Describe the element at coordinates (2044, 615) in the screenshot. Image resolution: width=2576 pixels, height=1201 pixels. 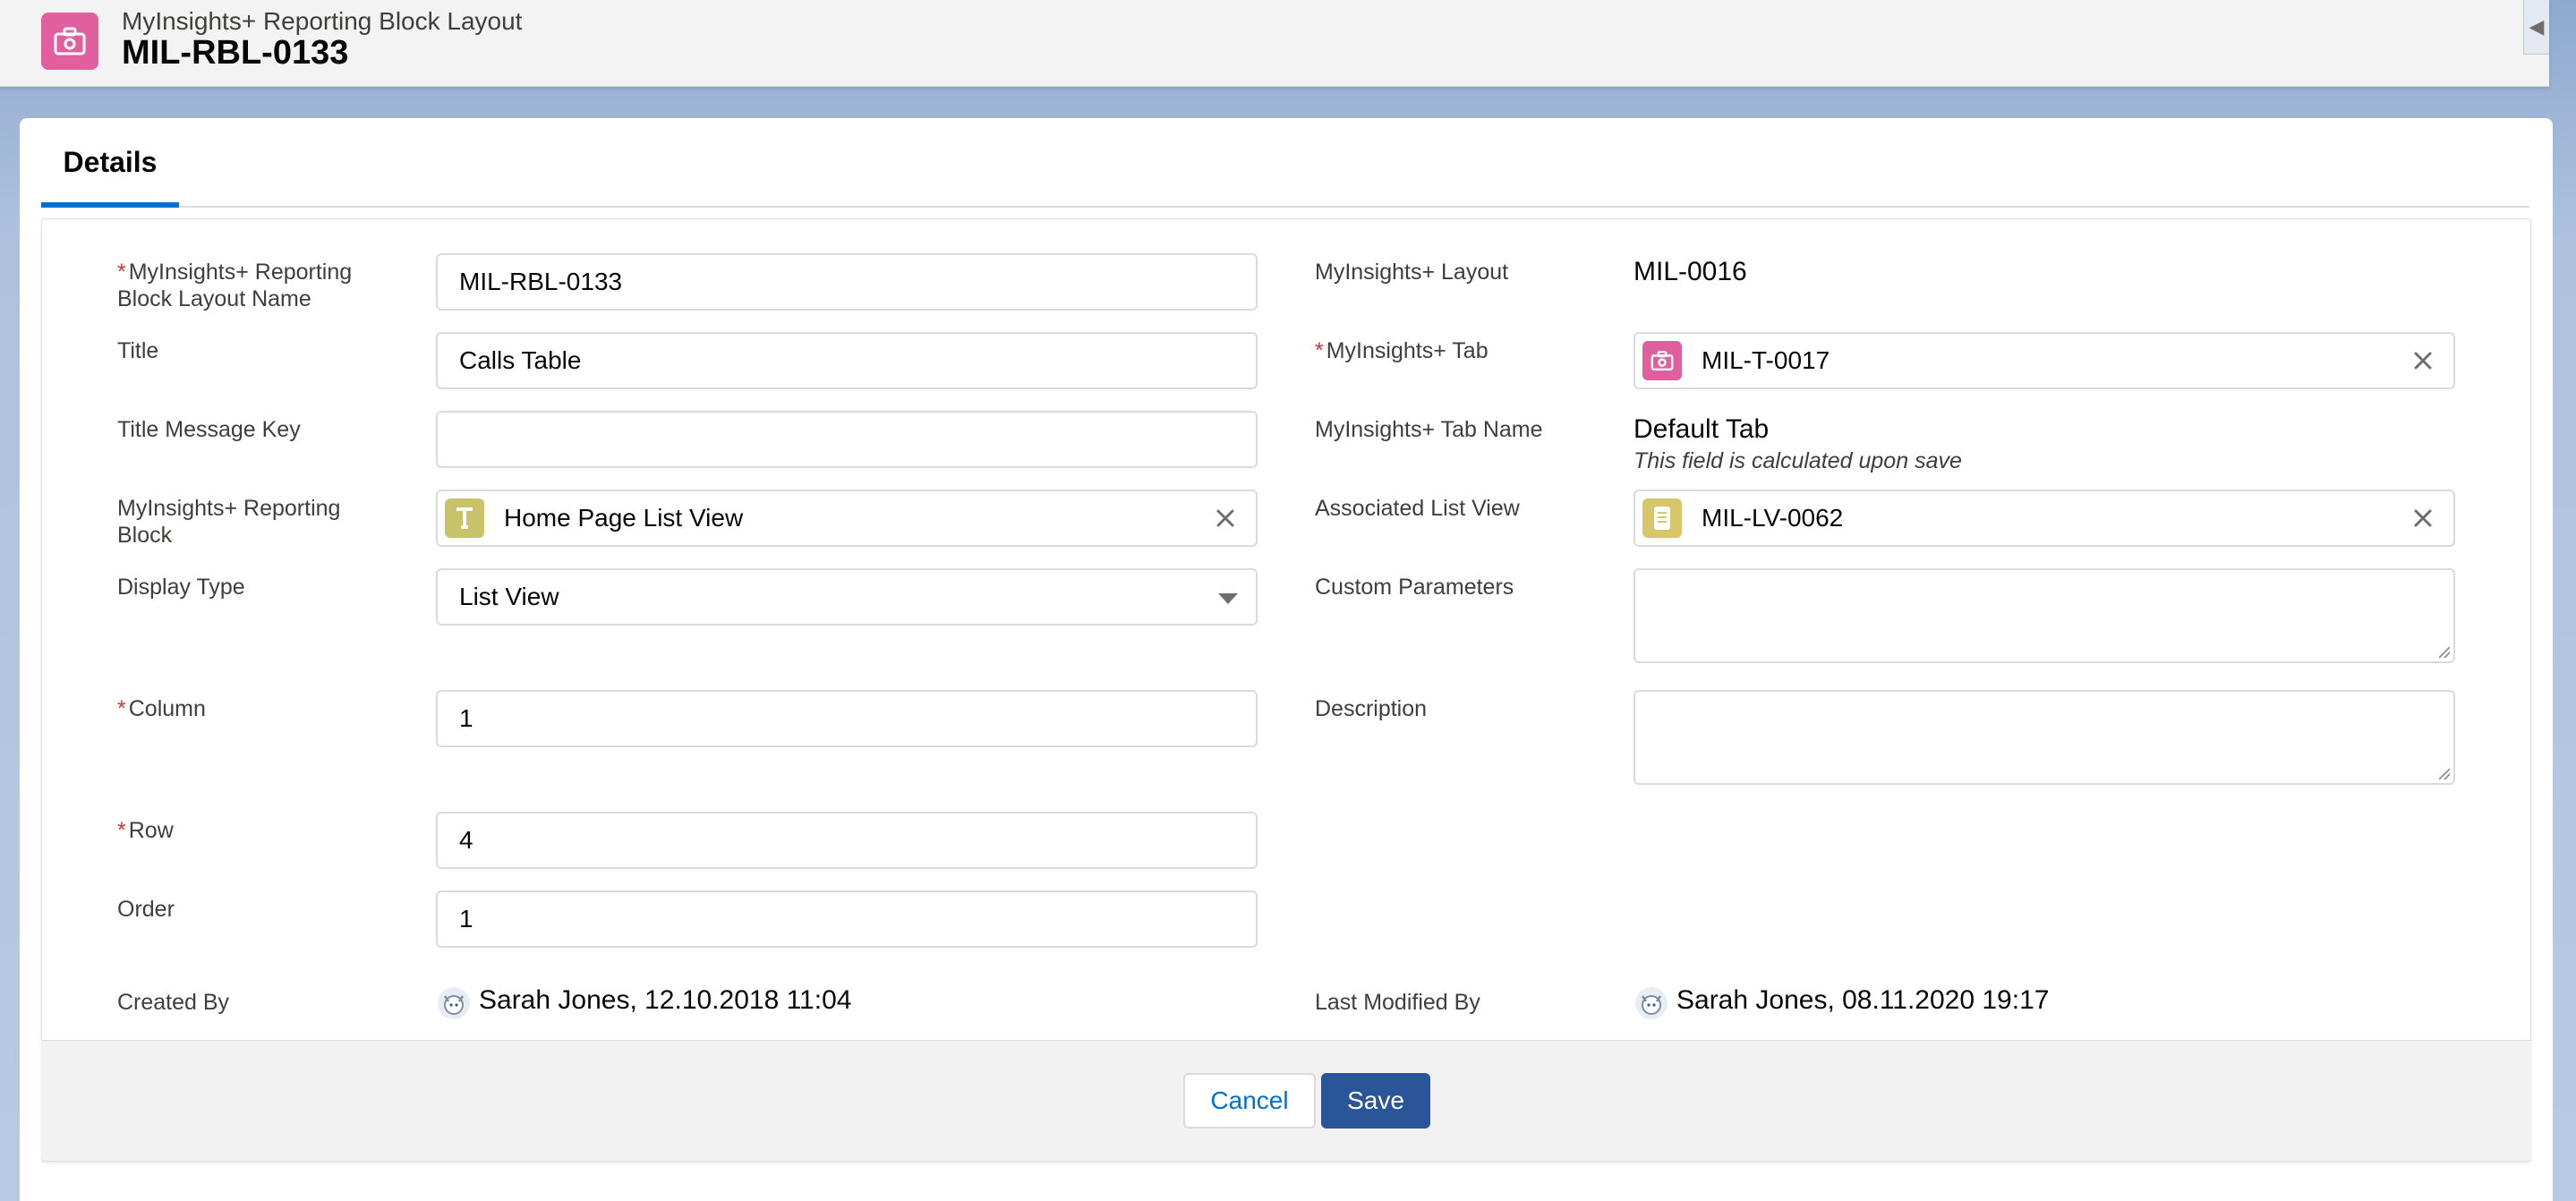
I see `custom-parameters-textarea` at that location.